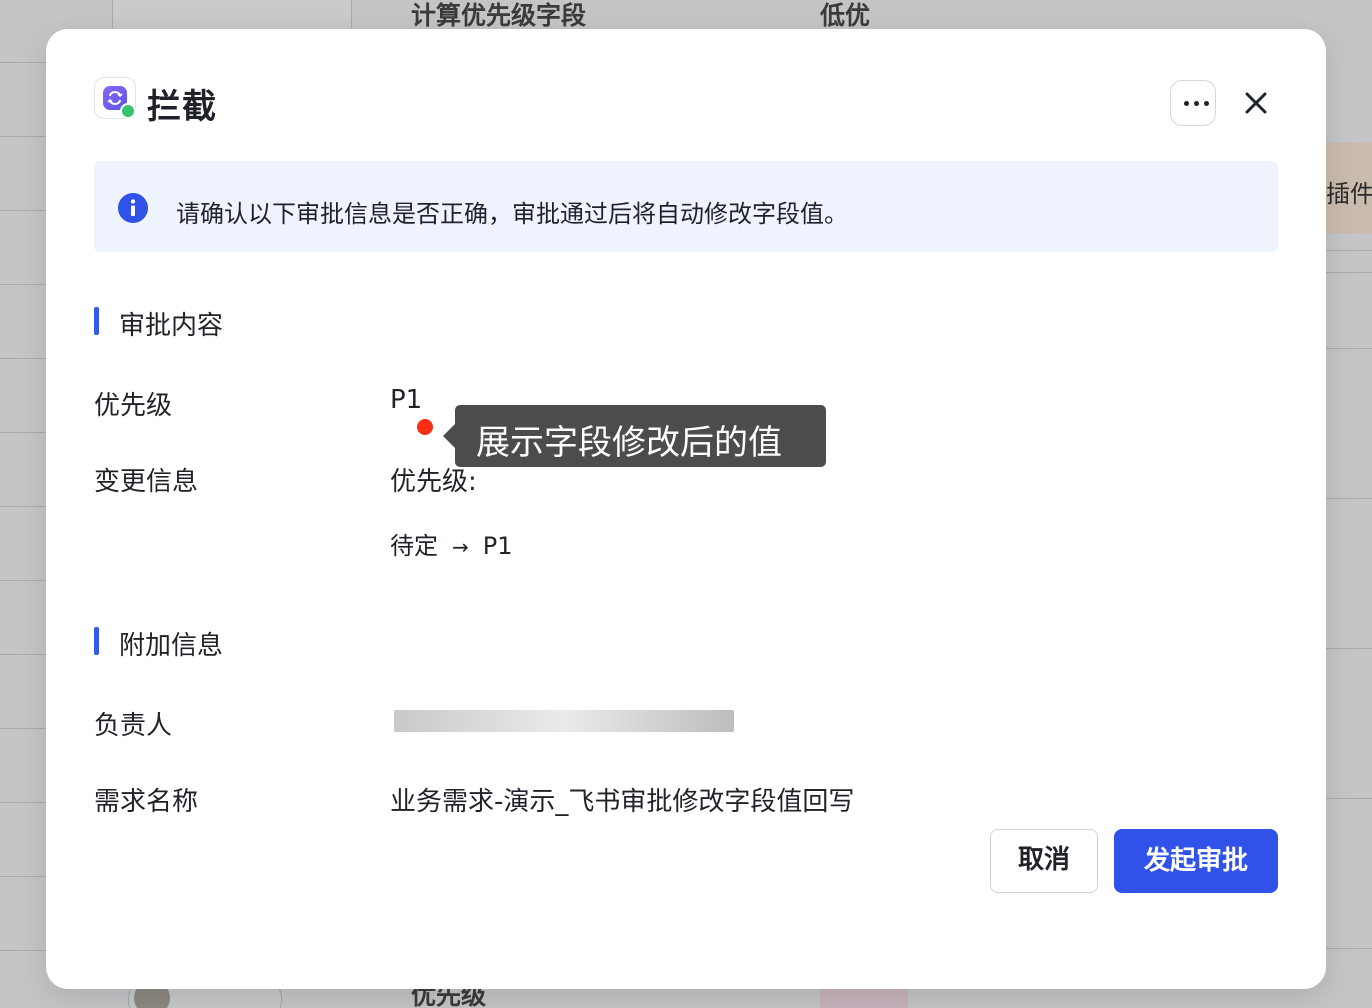  I want to click on close-icon, so click(1256, 103).